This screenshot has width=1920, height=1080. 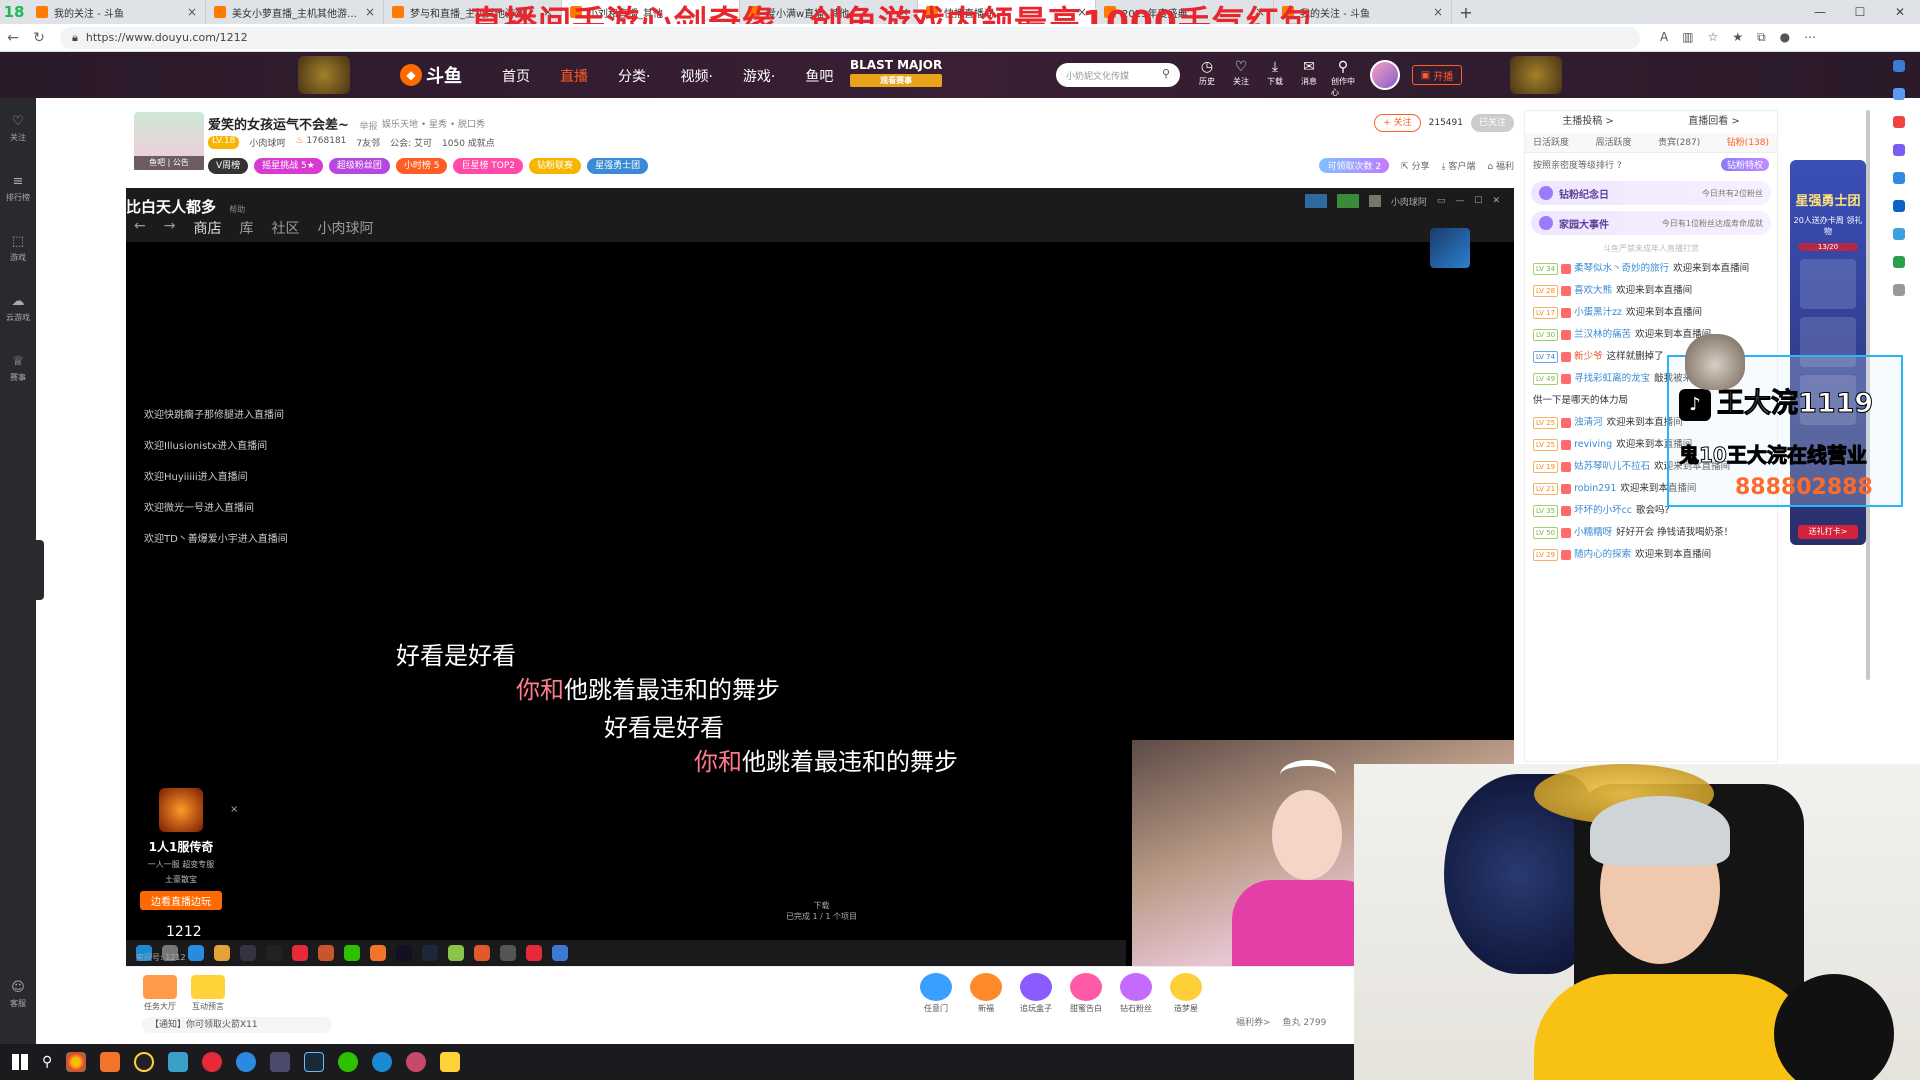 I want to click on wechat-icon, so click(x=348, y=1062).